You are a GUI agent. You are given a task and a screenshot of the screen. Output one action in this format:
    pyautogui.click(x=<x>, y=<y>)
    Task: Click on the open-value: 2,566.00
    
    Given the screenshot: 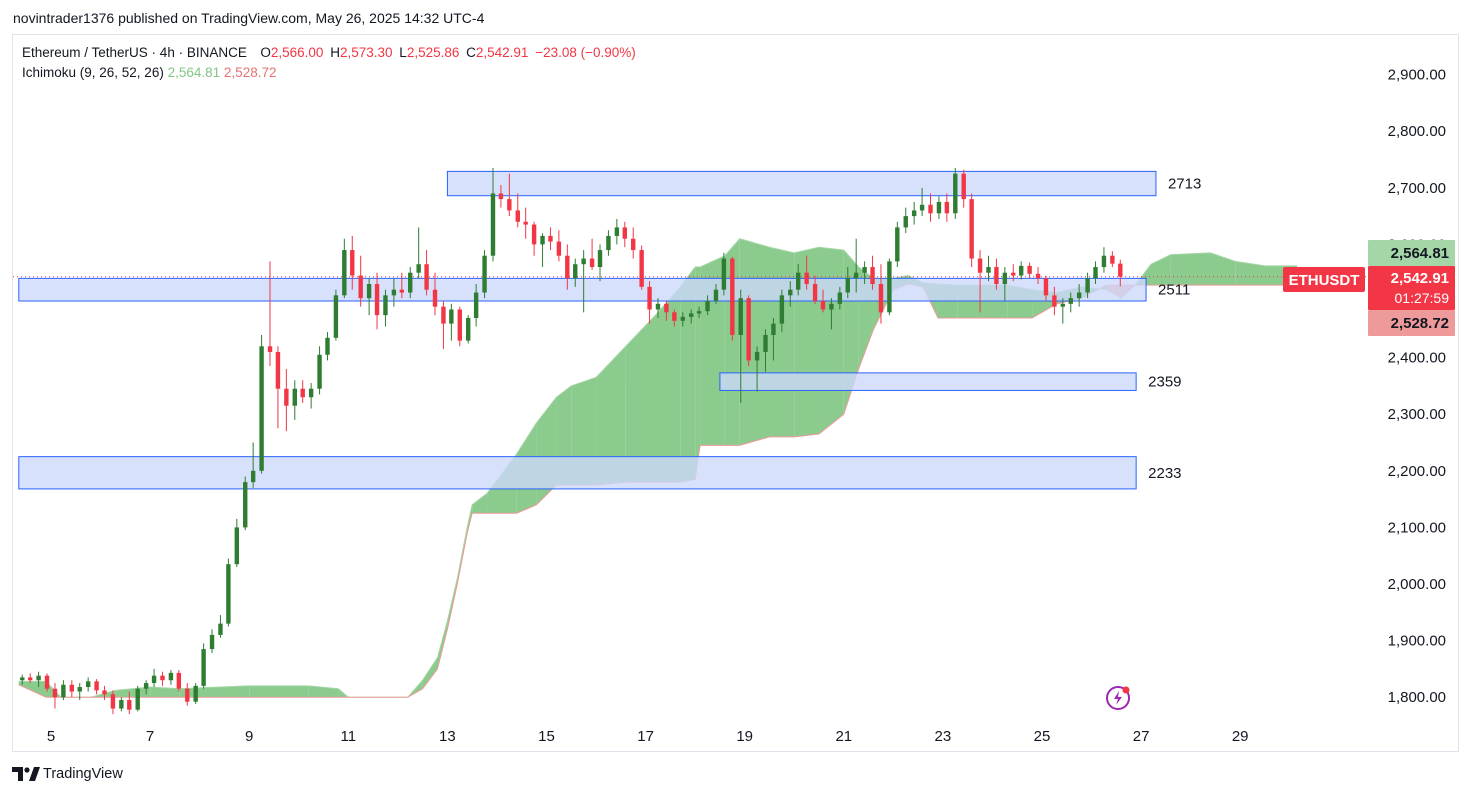 What is the action you would take?
    pyautogui.click(x=297, y=52)
    